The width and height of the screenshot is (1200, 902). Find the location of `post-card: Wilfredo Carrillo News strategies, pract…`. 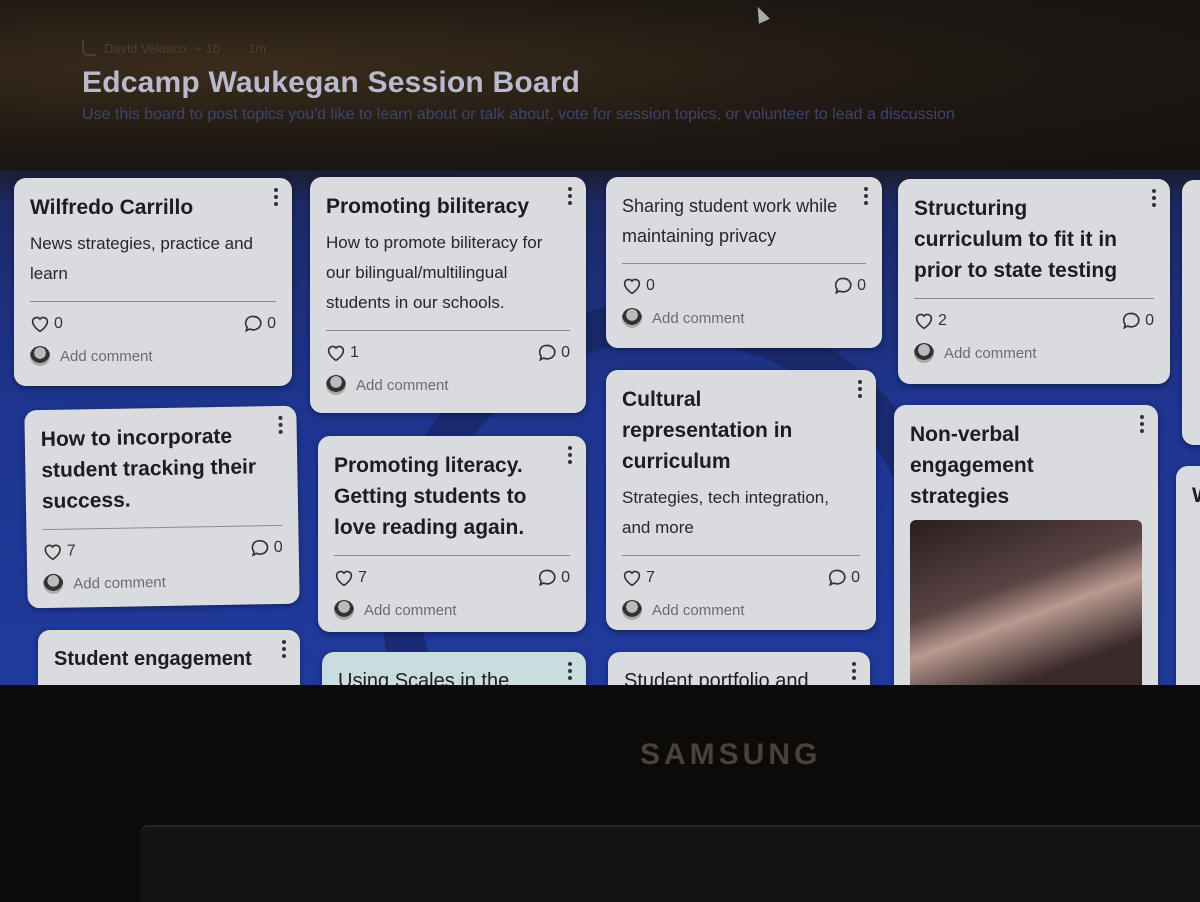

post-card: Wilfredo Carrillo News strategies, pract… is located at coordinates (153, 282).